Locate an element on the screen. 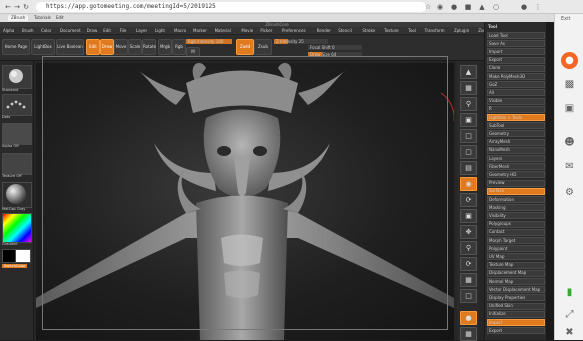 Image resolution: width=583 pixels, height=341 pixels. menu-alpha: Alpha is located at coordinates (8, 30).